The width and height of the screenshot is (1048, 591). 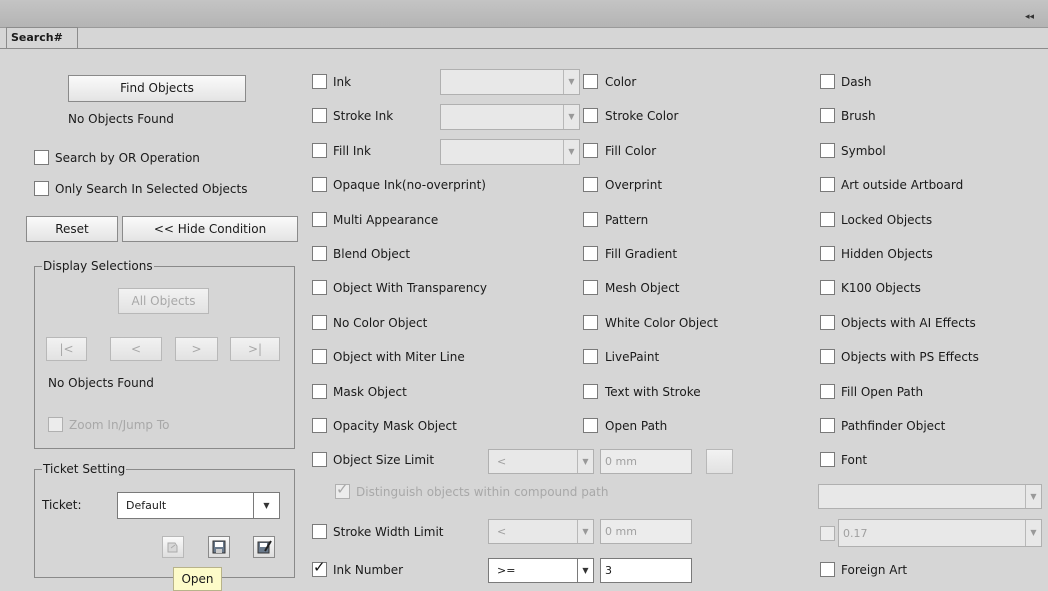 What do you see at coordinates (590, 219) in the screenshot?
I see `pattern-checkbox` at bounding box center [590, 219].